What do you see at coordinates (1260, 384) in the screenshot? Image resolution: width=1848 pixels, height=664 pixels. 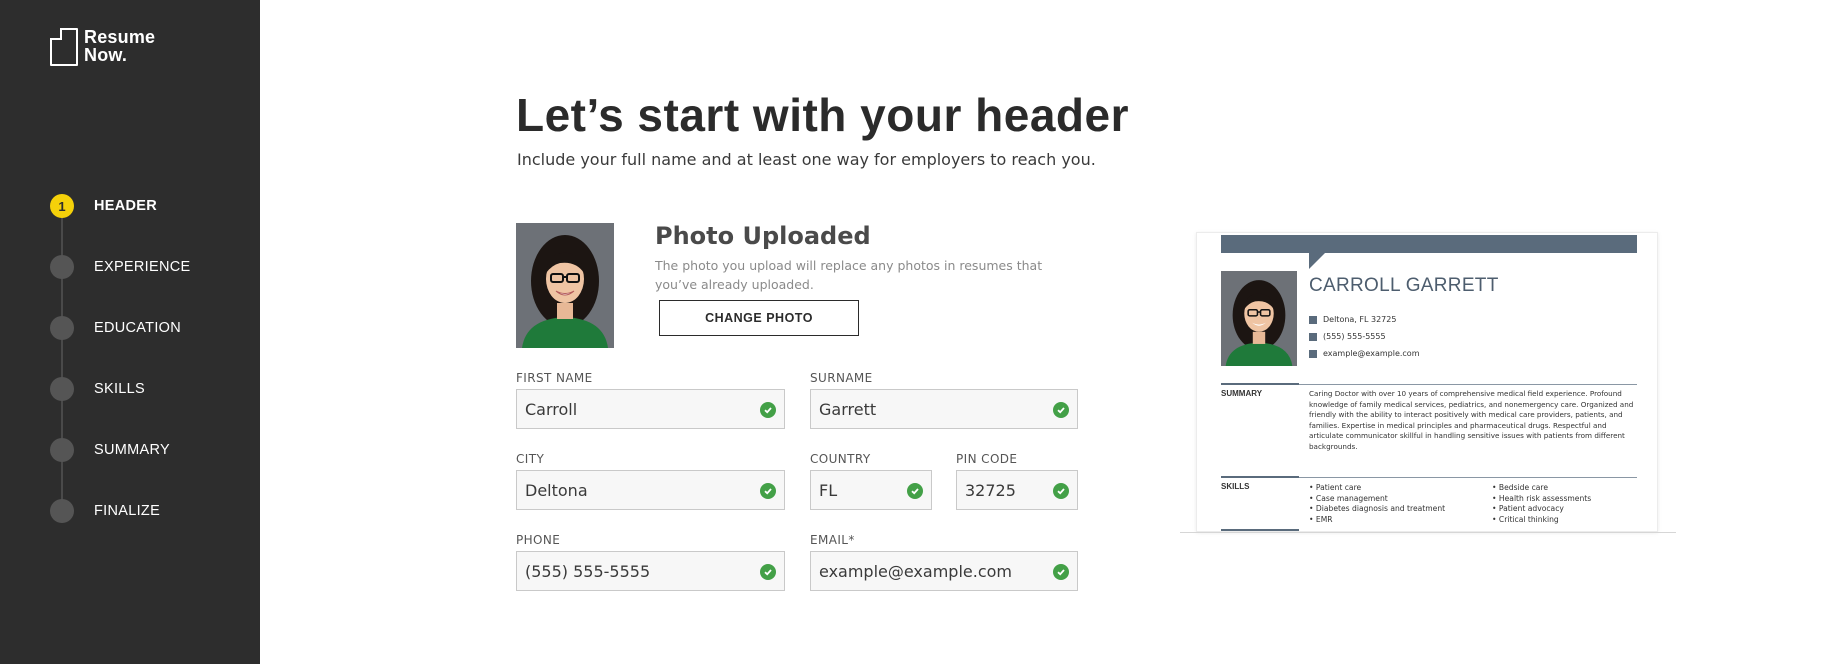 I see `summary-rule` at bounding box center [1260, 384].